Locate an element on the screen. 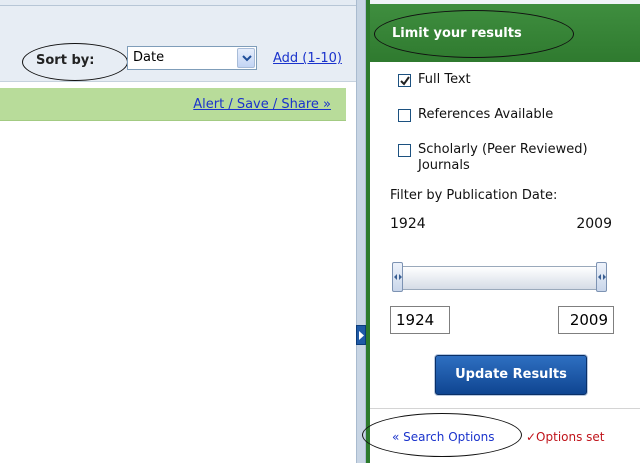 The image size is (640, 463). update-results-button: Update Results is located at coordinates (511, 375).